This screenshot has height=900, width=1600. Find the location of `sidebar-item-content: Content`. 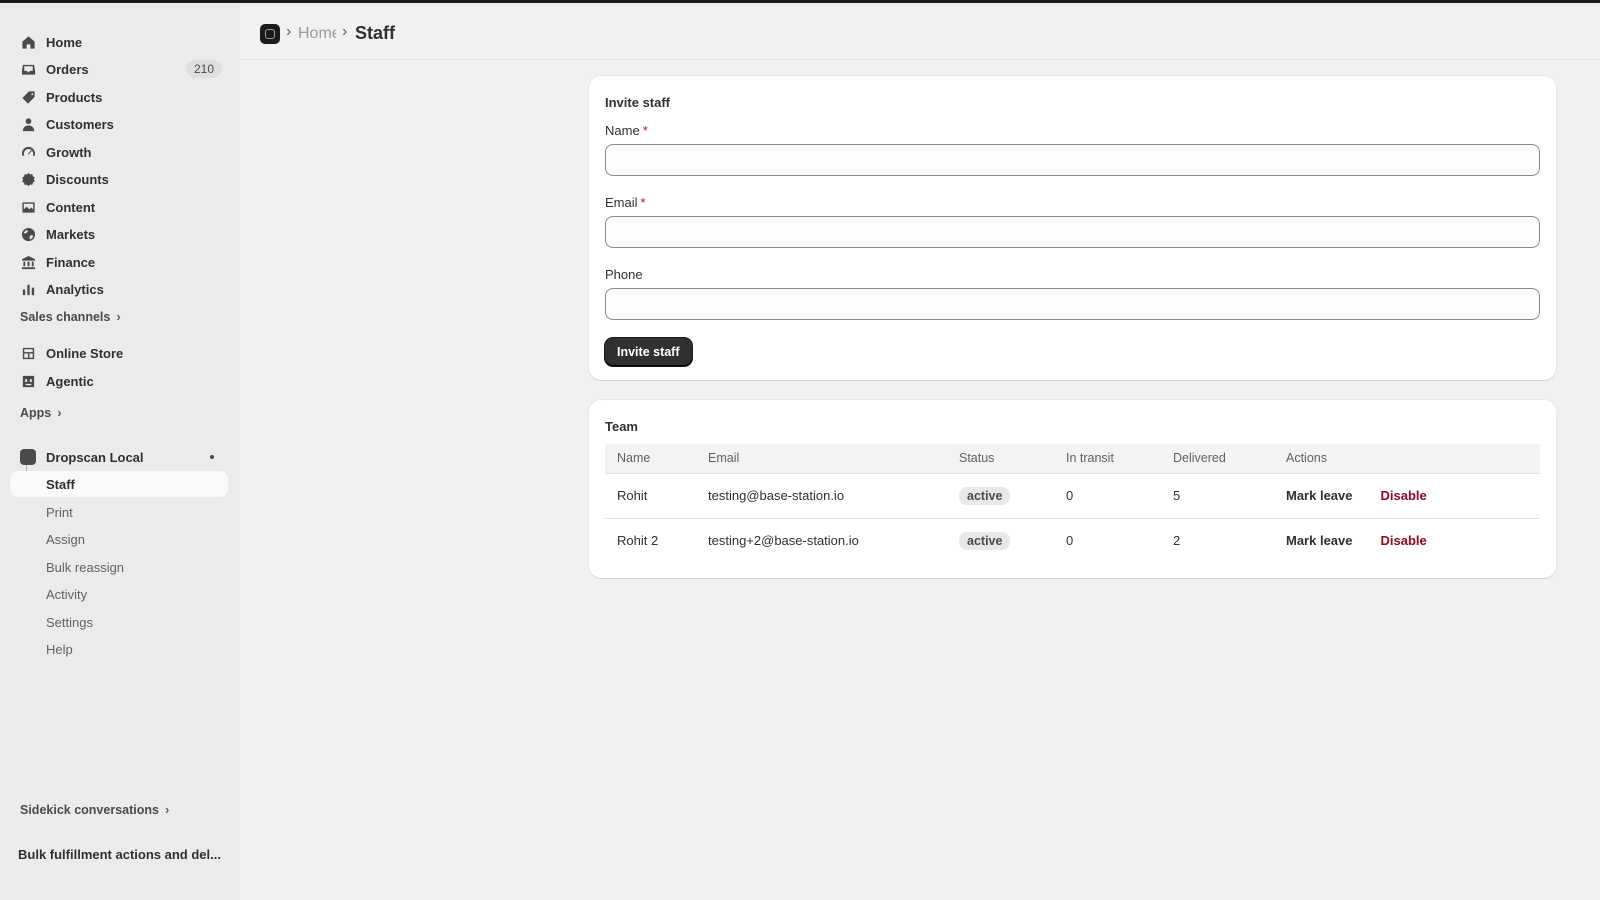

sidebar-item-content: Content is located at coordinates (119, 207).